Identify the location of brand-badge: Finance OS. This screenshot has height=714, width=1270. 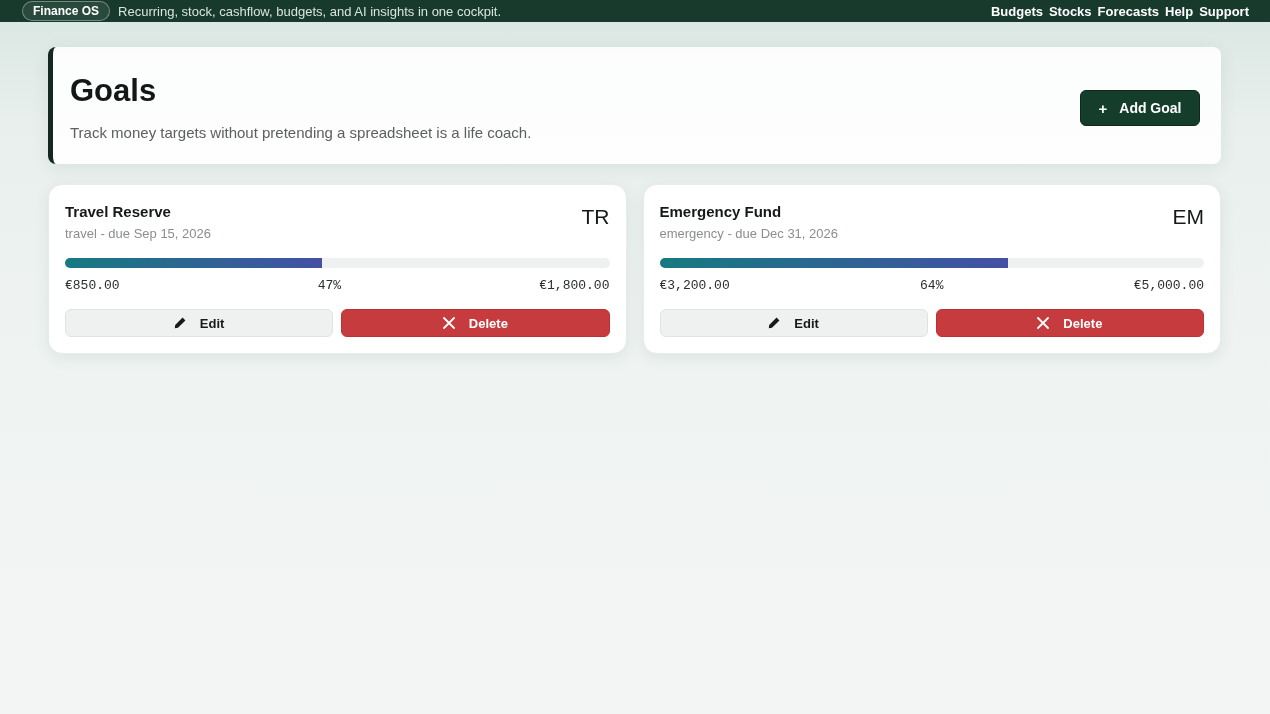
(66, 11).